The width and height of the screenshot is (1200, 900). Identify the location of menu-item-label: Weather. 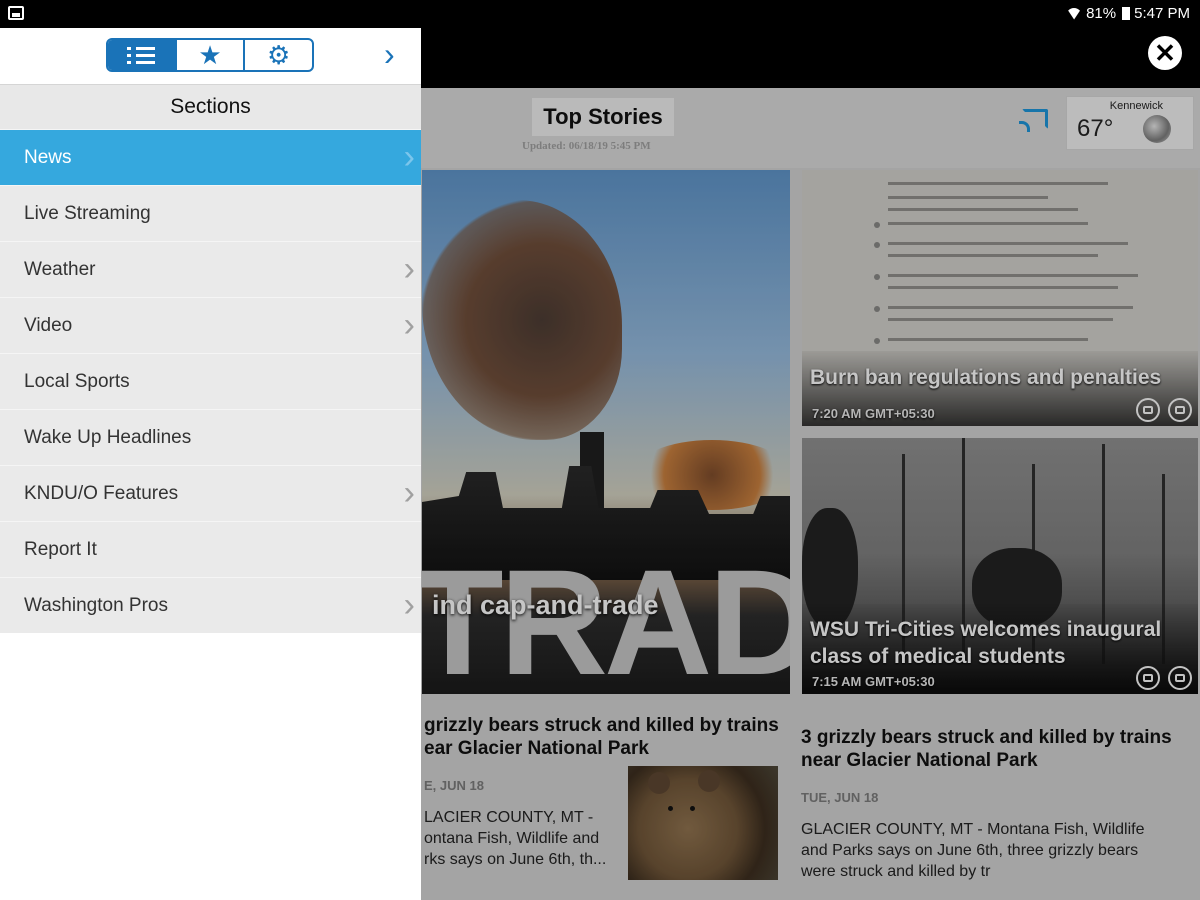
(60, 269).